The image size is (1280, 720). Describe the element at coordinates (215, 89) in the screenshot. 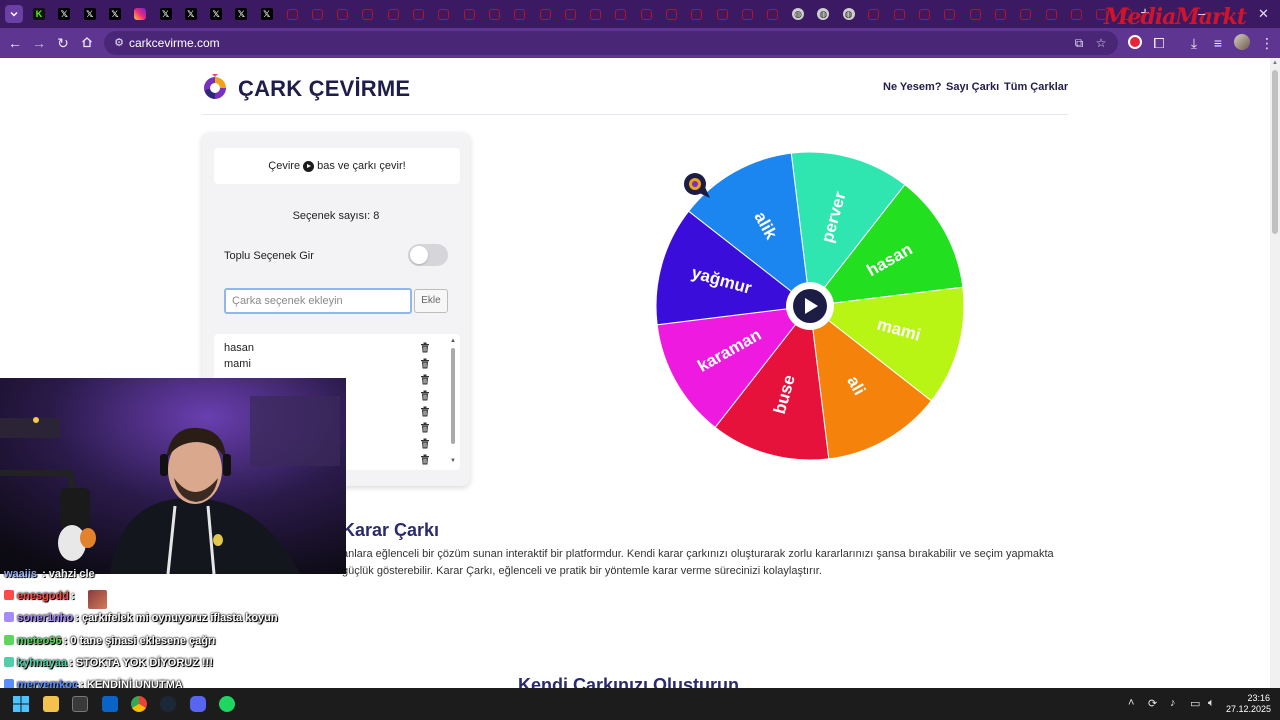

I see `site-logo-icon` at that location.